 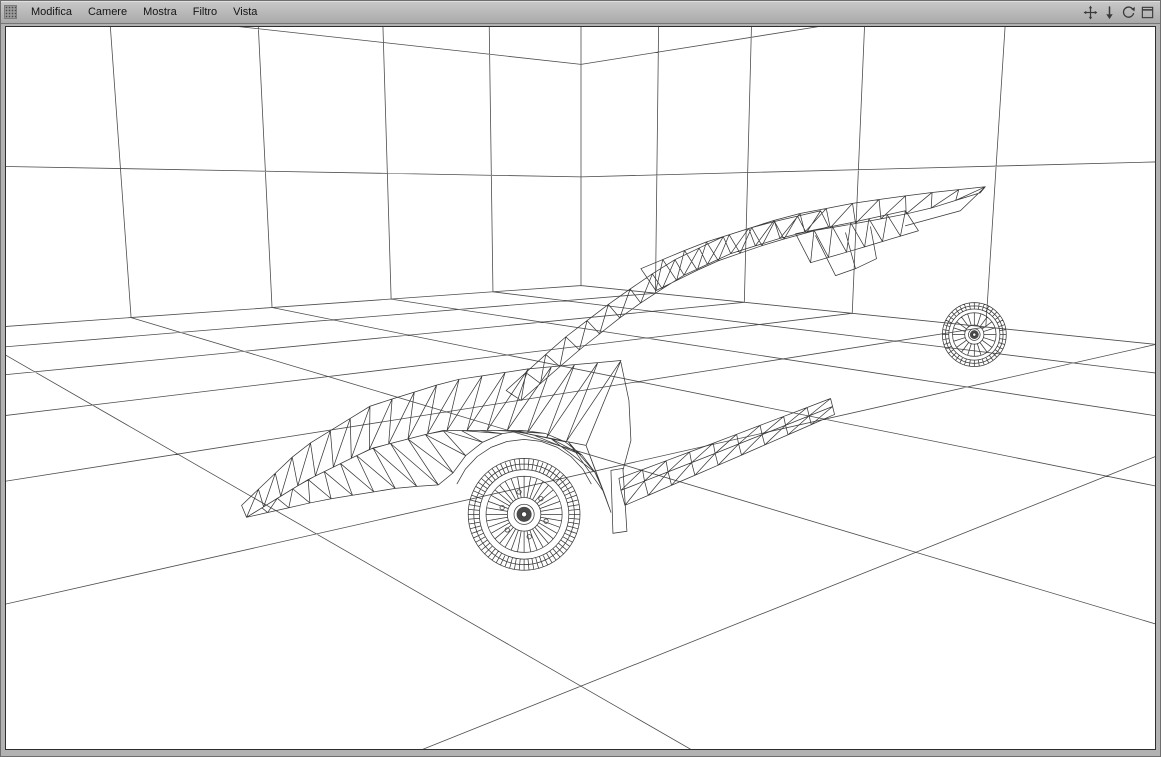 I want to click on pan-icon, so click(x=1090, y=12).